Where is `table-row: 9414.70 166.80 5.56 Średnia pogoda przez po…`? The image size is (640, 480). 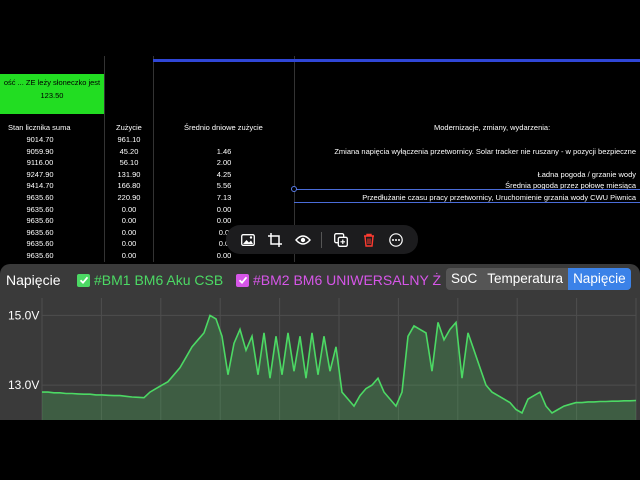 table-row: 9414.70 166.80 5.56 Średnia pogoda przez po… is located at coordinates (320, 185).